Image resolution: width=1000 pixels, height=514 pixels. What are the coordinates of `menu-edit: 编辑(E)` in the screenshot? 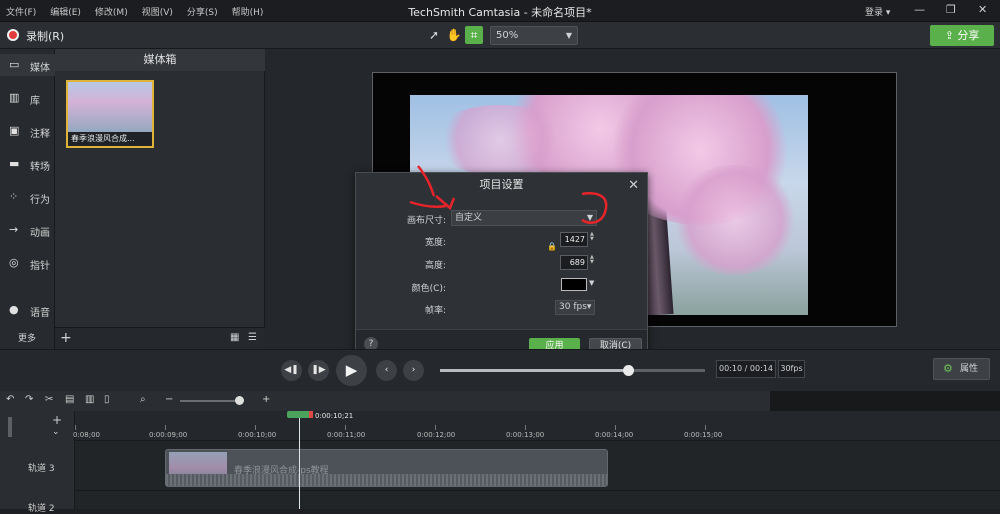 It's located at (65, 11).